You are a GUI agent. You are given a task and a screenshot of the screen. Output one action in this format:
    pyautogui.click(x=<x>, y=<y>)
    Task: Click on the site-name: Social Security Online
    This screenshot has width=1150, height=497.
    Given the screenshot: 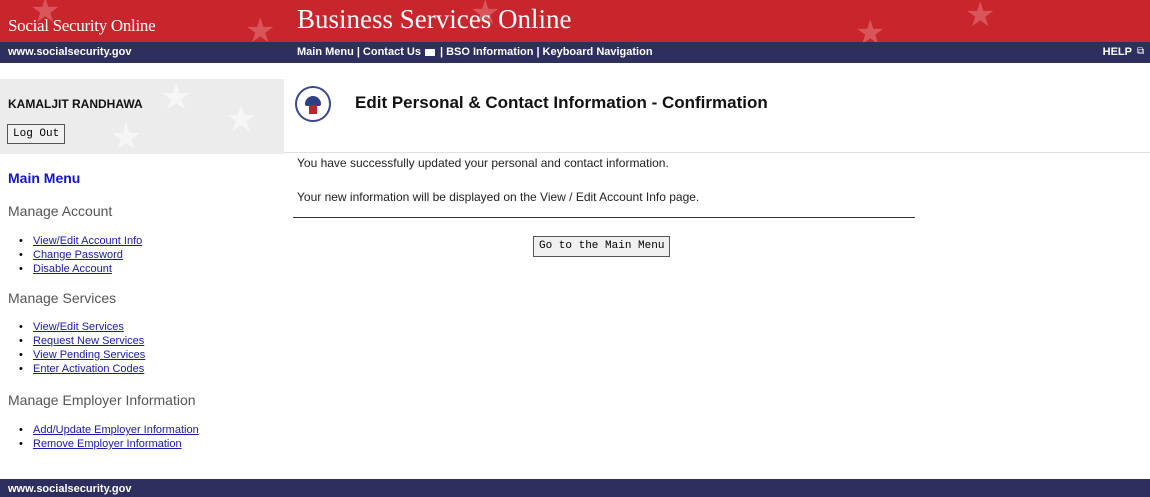 What is the action you would take?
    pyautogui.click(x=82, y=25)
    